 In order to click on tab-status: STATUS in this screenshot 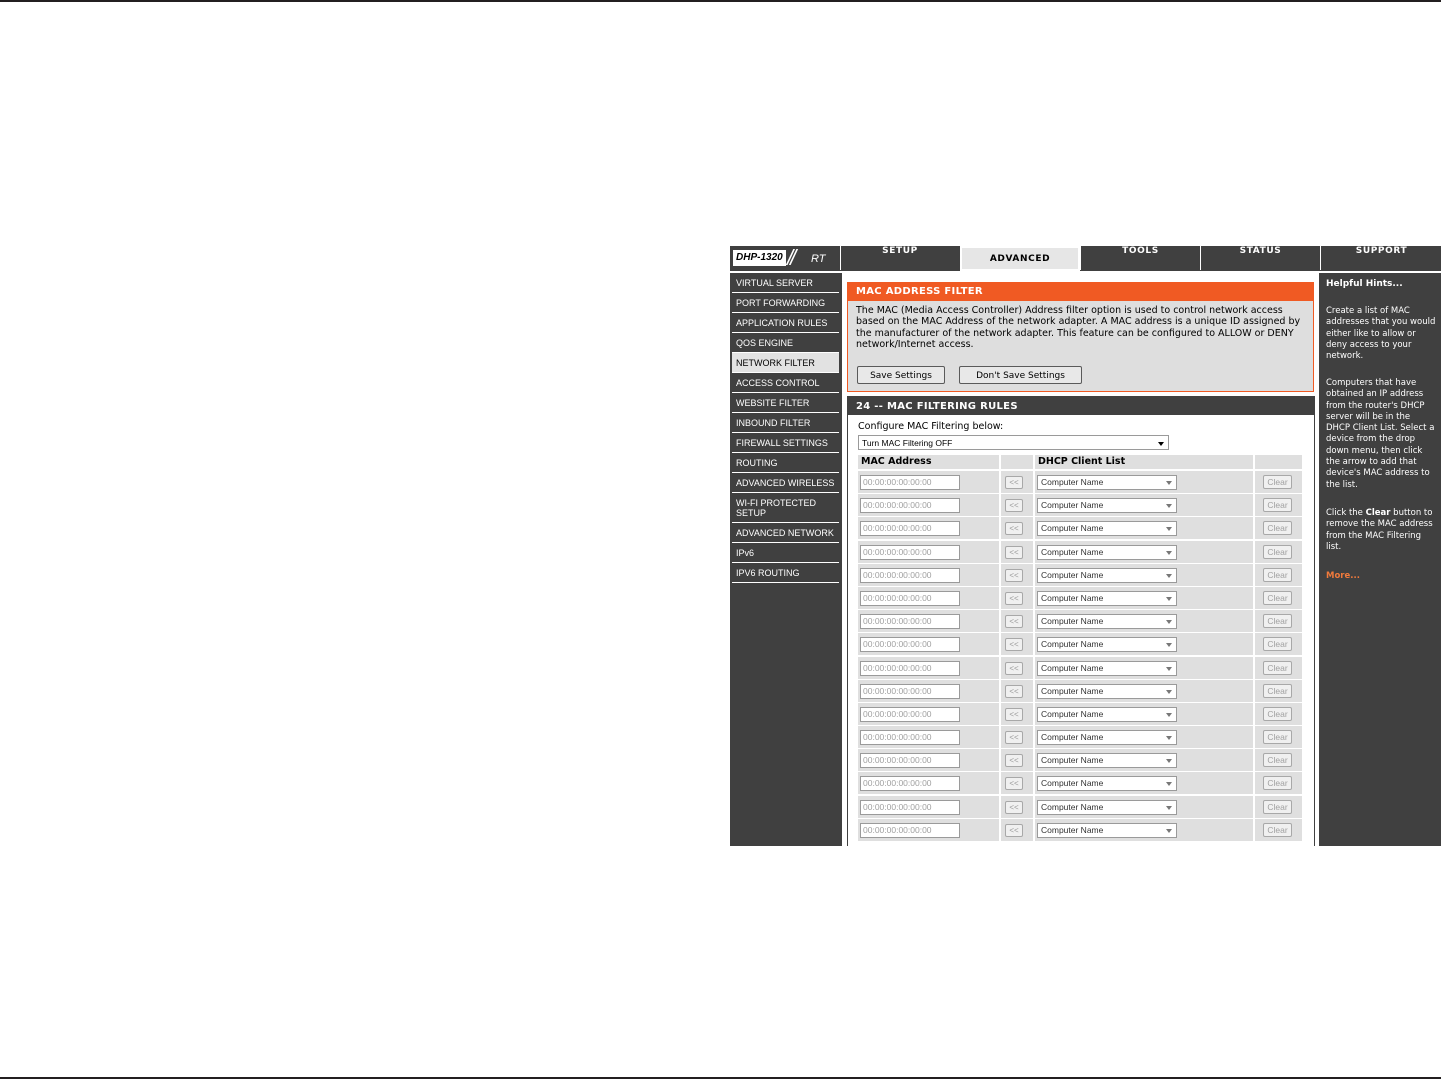, I will do `click(1260, 258)`.